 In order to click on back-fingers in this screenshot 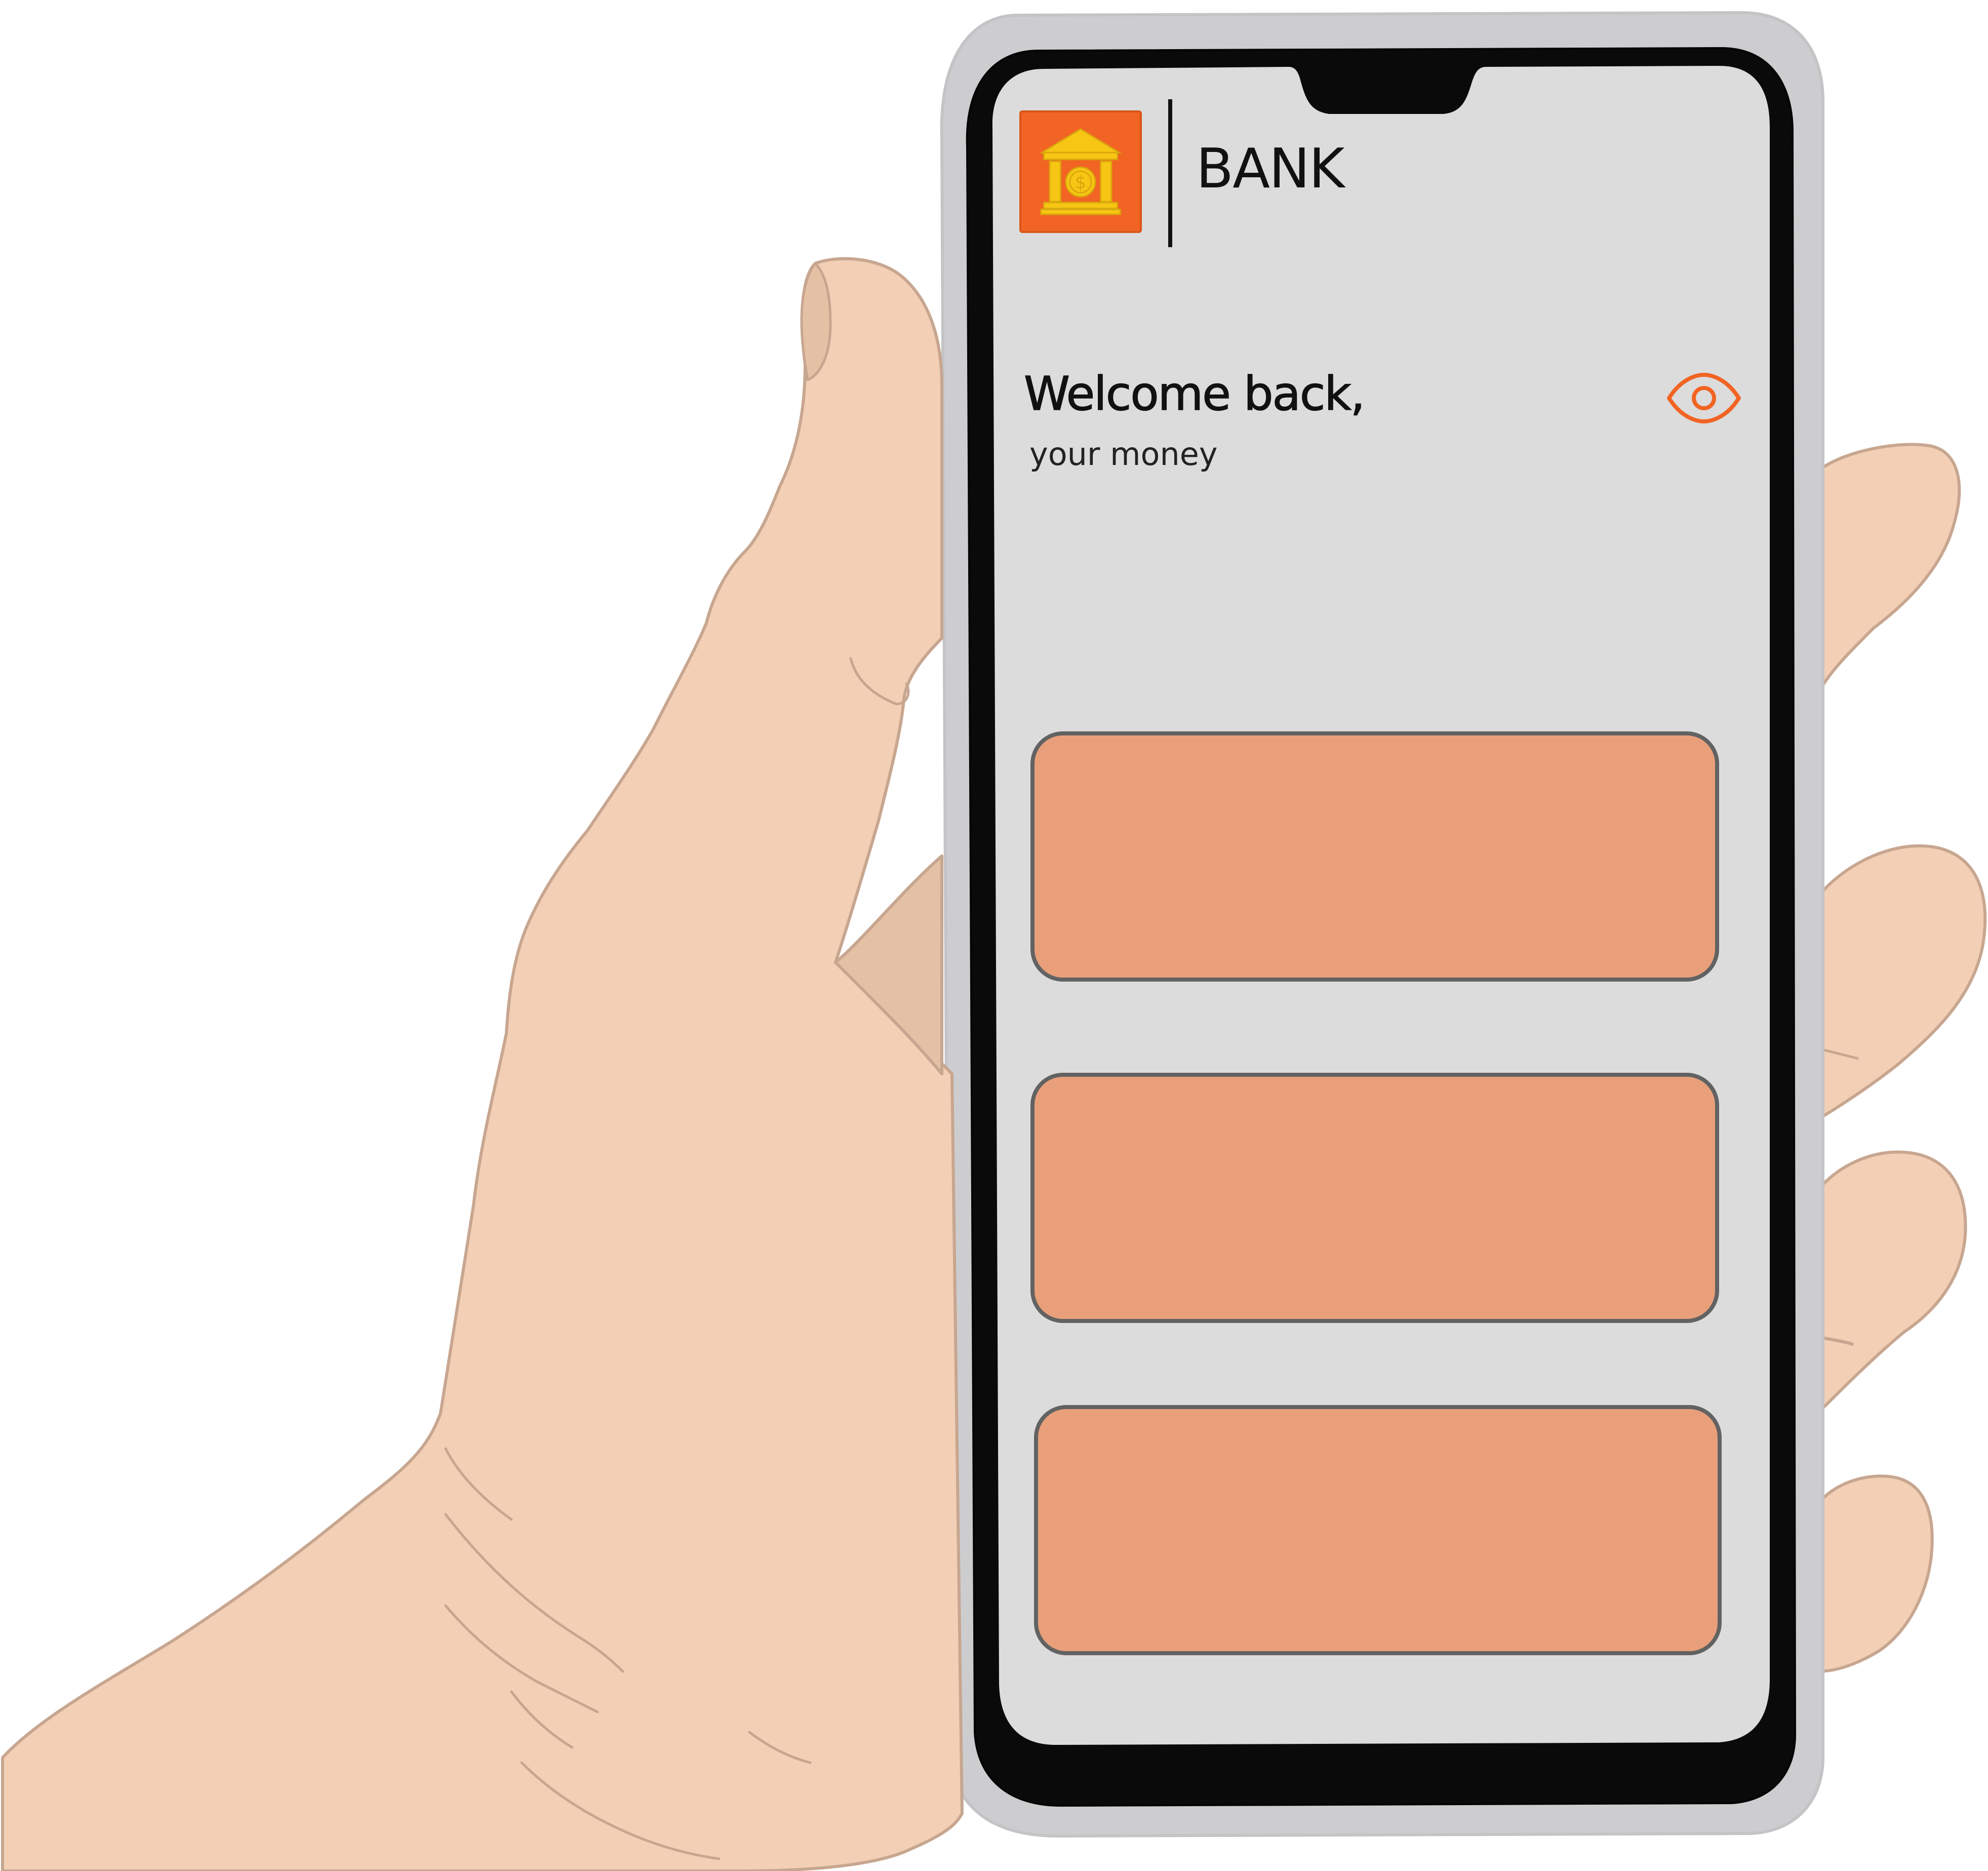, I will do `click(1901, 1058)`.